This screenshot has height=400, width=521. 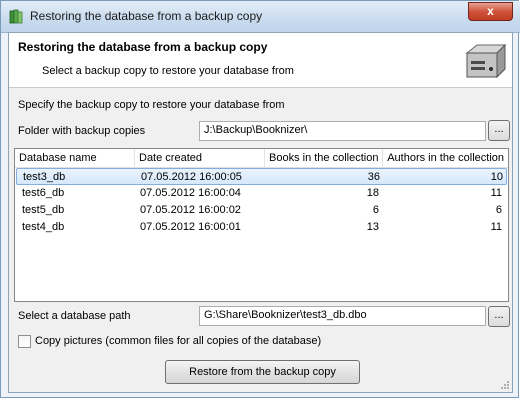 I want to click on cell-books: 36, so click(x=373, y=177).